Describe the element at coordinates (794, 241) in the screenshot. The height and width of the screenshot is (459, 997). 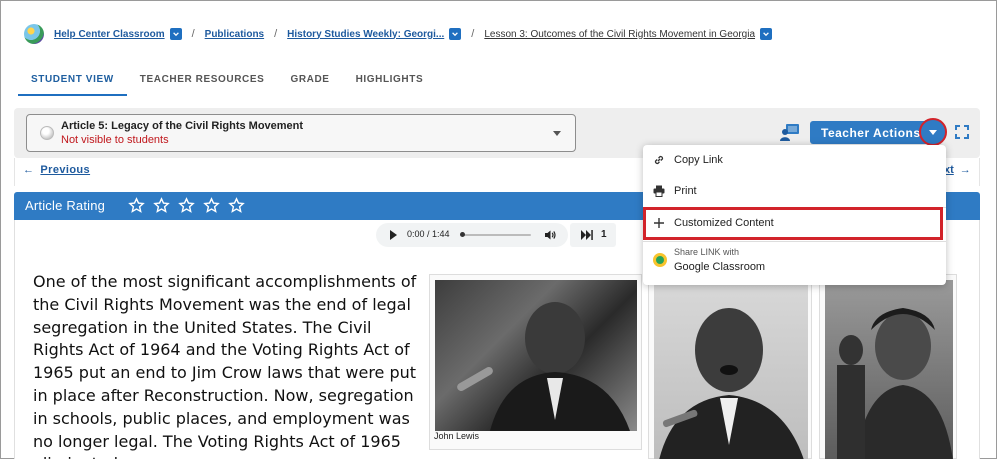
I see `menu-divider` at that location.